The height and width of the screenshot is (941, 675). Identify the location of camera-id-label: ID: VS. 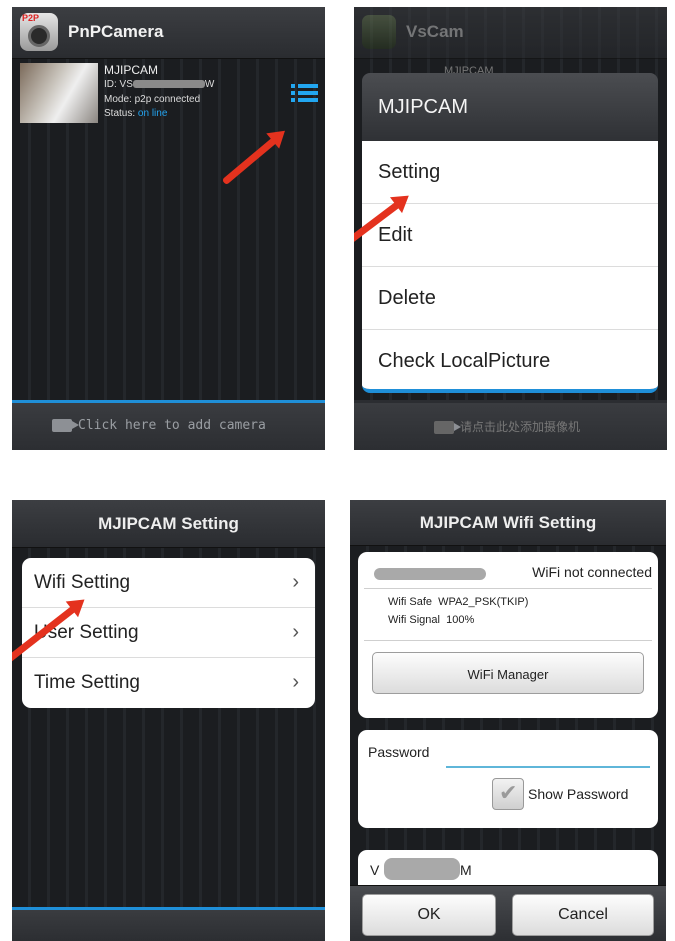
(118, 84).